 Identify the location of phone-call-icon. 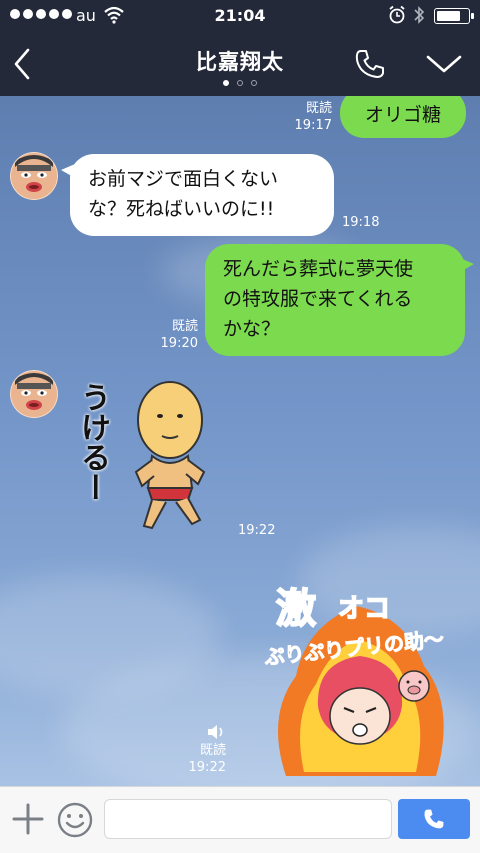
(370, 64).